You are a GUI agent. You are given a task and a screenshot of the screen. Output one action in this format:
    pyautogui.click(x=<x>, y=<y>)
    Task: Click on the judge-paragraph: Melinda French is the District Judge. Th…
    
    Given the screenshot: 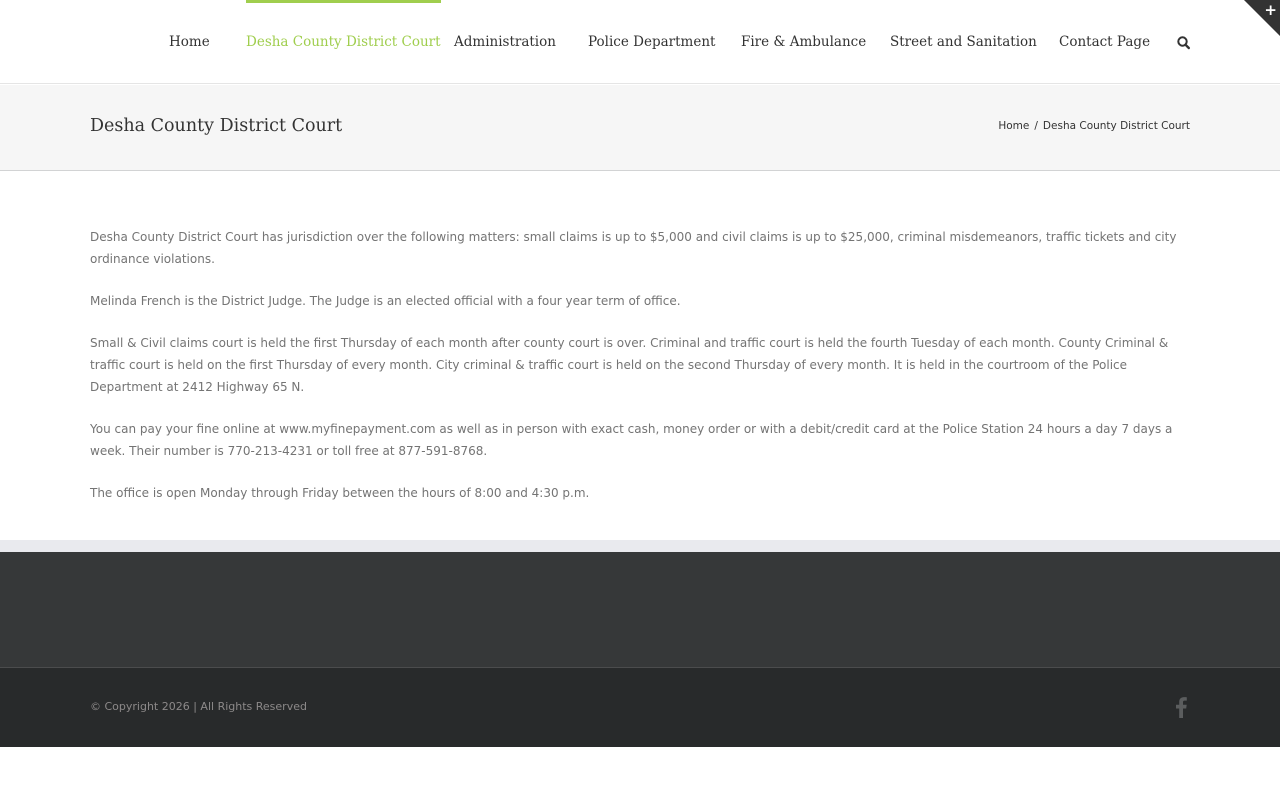 What is the action you would take?
    pyautogui.click(x=385, y=301)
    